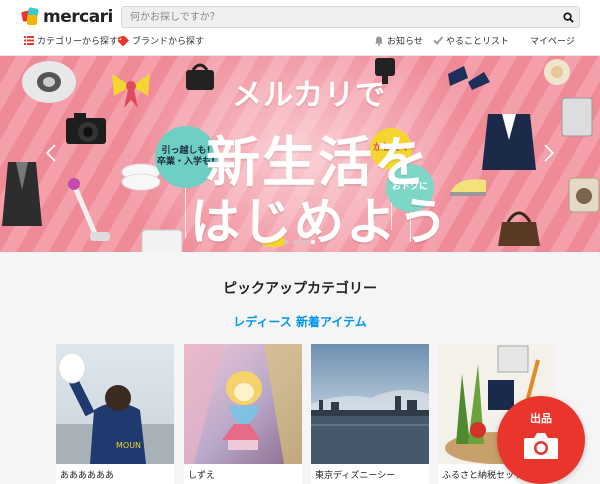 The image size is (600, 484). I want to click on banner-headline-3: はじめよう, so click(320, 222).